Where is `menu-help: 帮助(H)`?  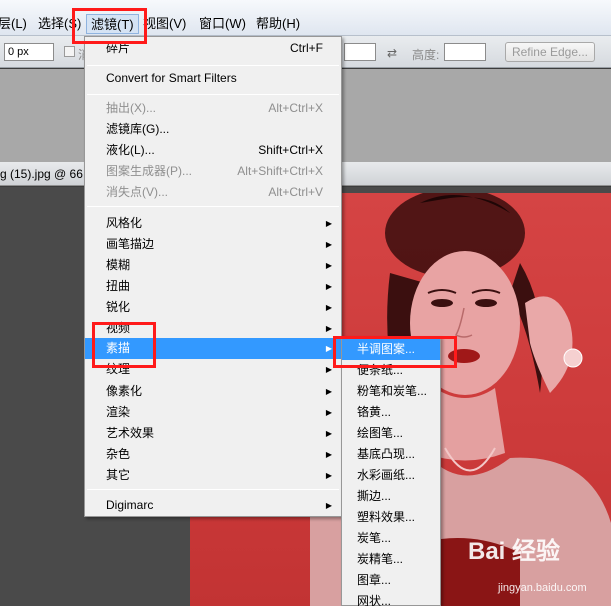 menu-help: 帮助(H) is located at coordinates (278, 24).